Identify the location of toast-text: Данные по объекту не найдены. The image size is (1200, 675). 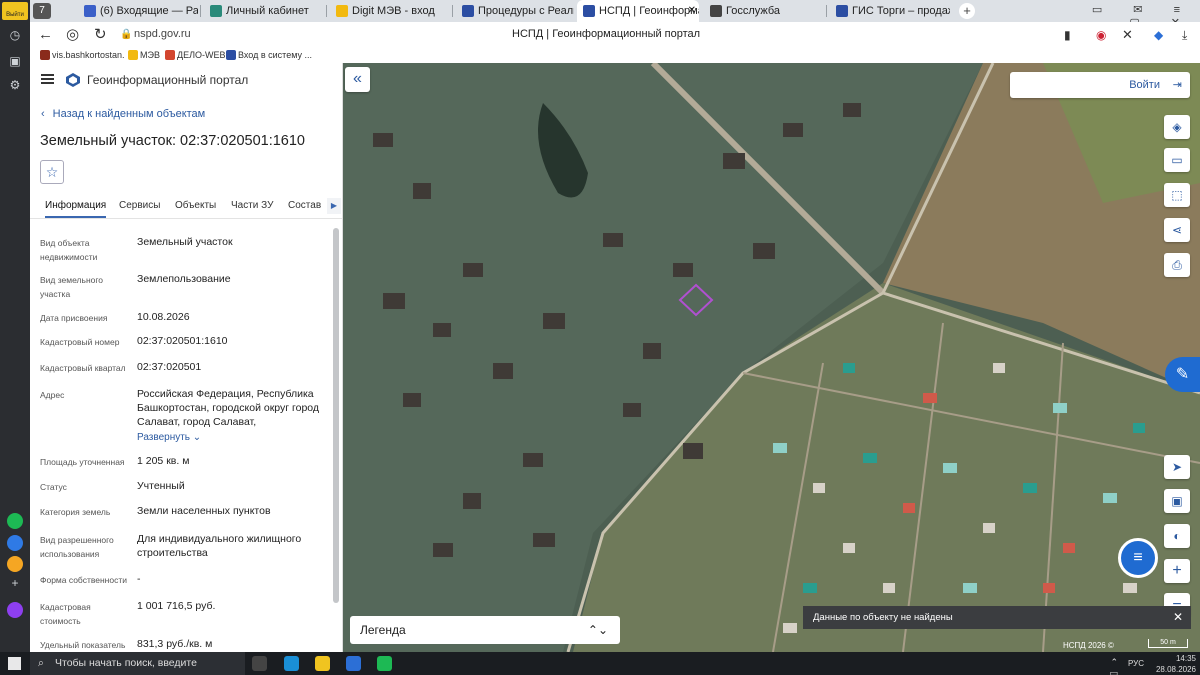
(883, 617).